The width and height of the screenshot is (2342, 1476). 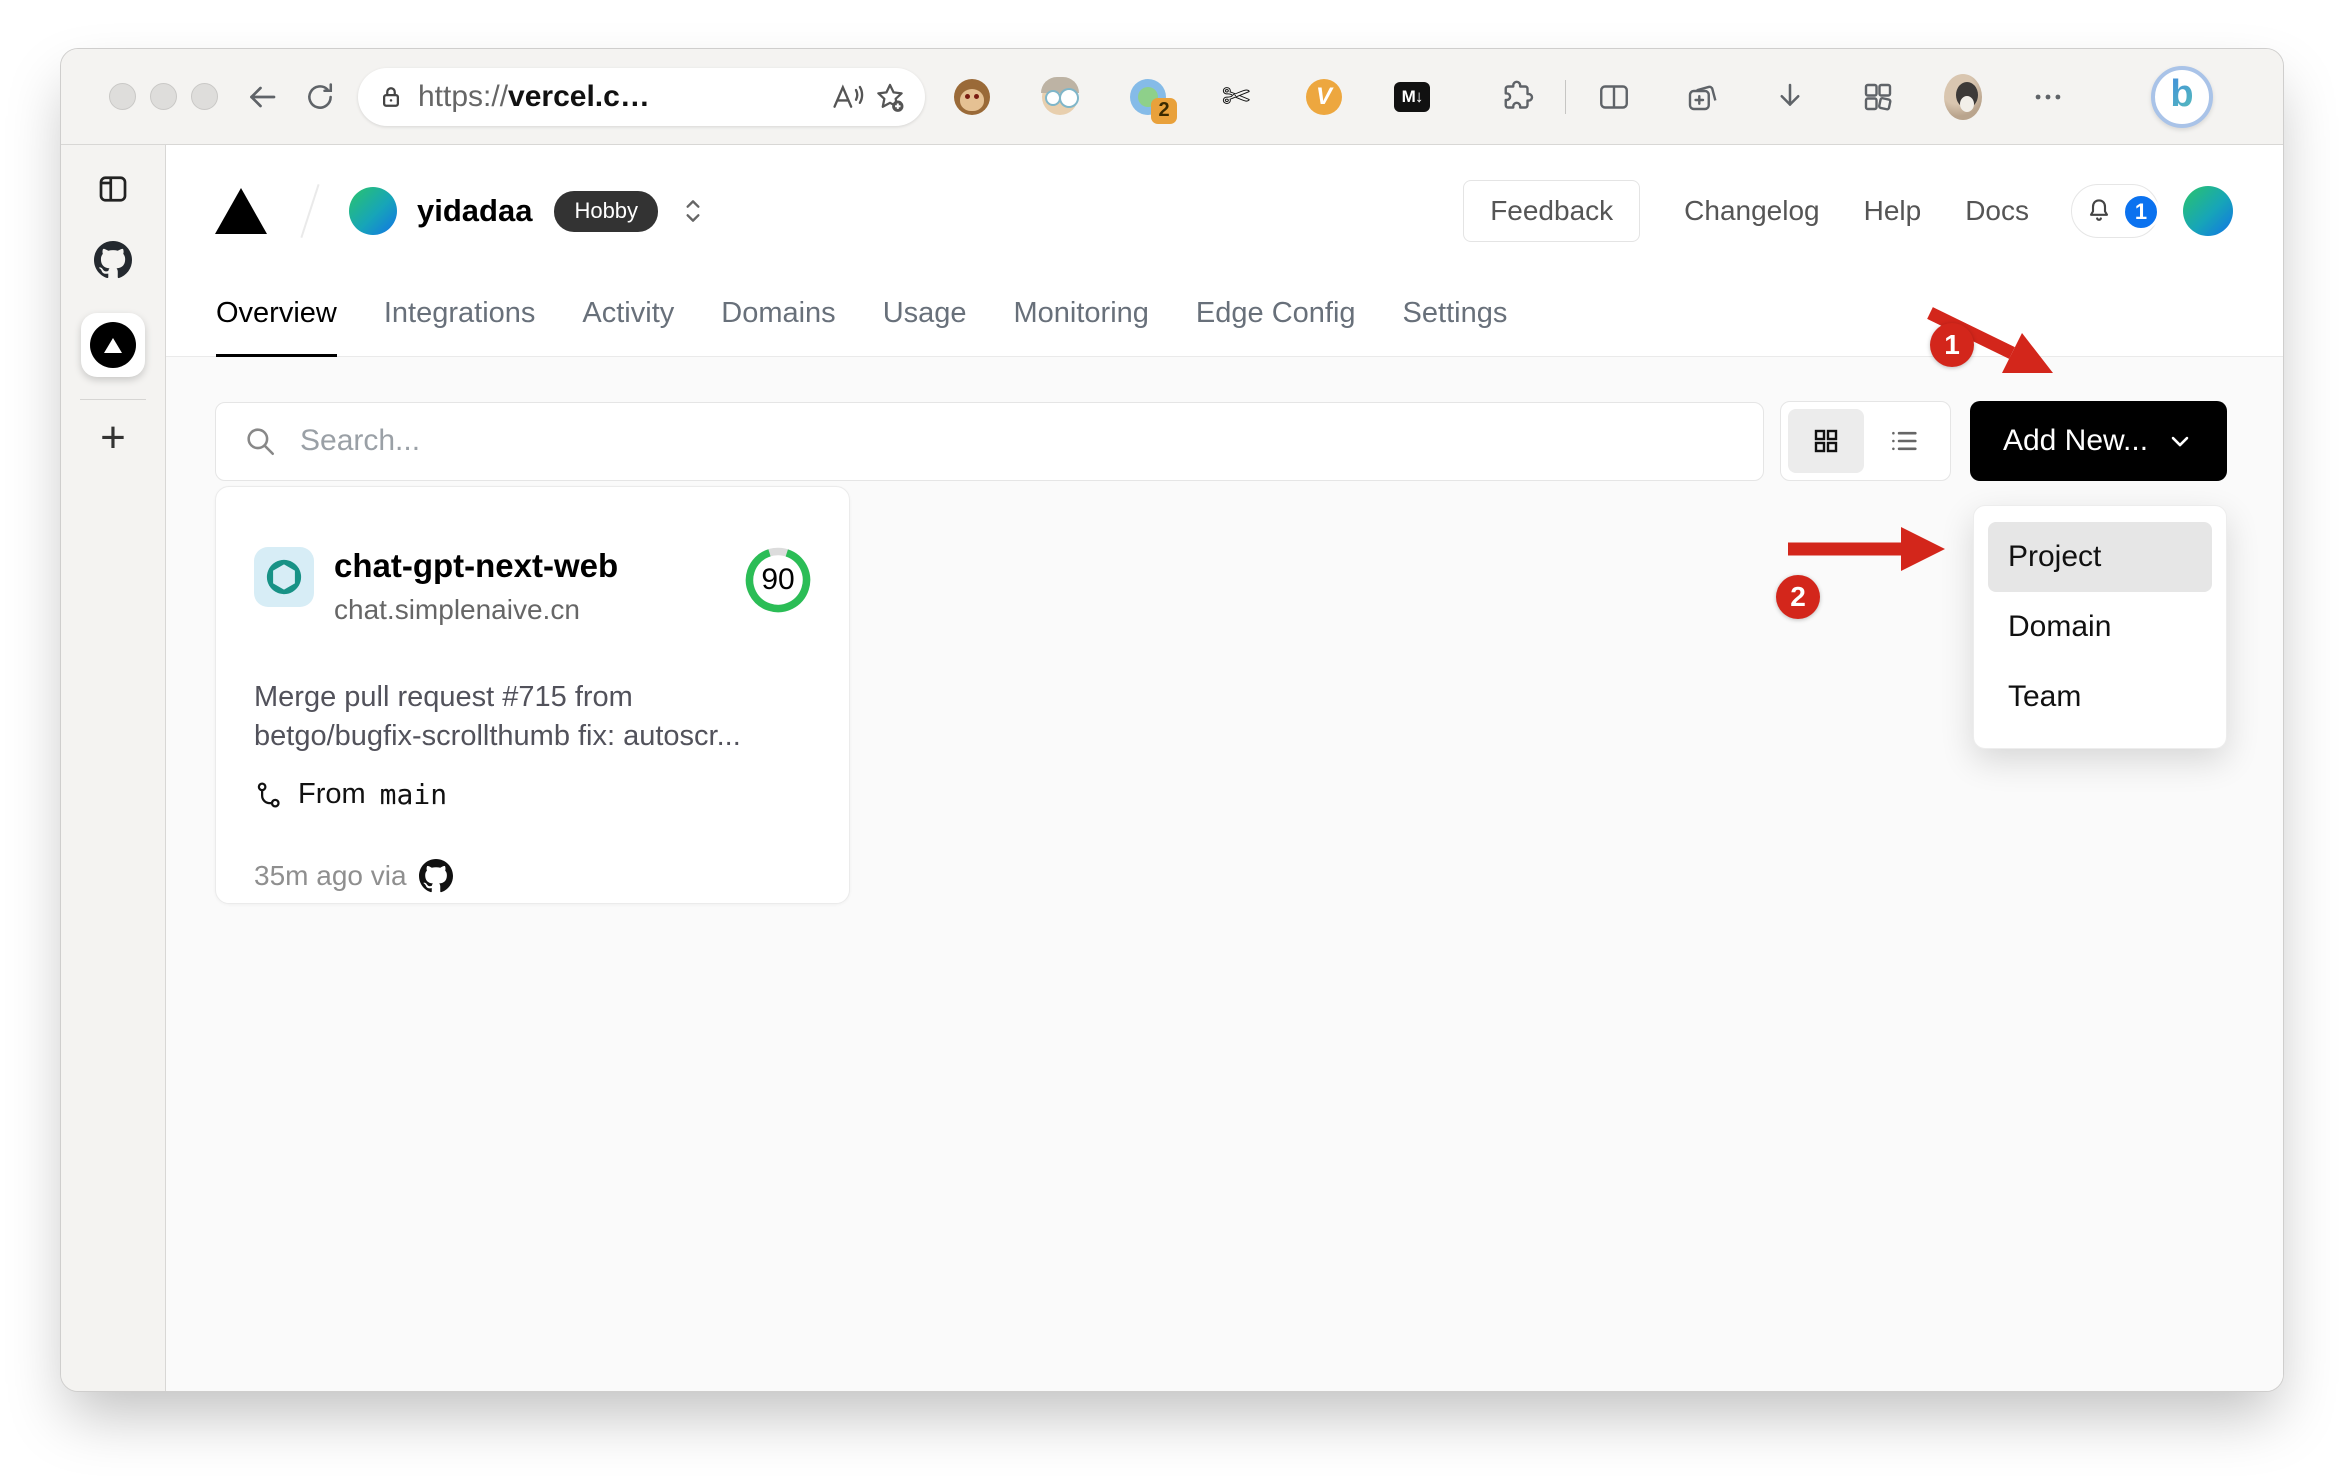 I want to click on session-extension-button: 2, so click(x=1153, y=101).